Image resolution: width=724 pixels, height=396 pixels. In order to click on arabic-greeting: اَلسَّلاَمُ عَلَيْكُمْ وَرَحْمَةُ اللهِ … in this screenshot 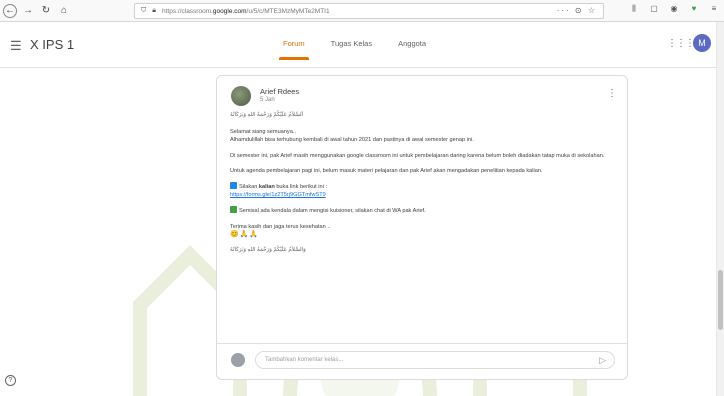, I will do `click(267, 115)`.